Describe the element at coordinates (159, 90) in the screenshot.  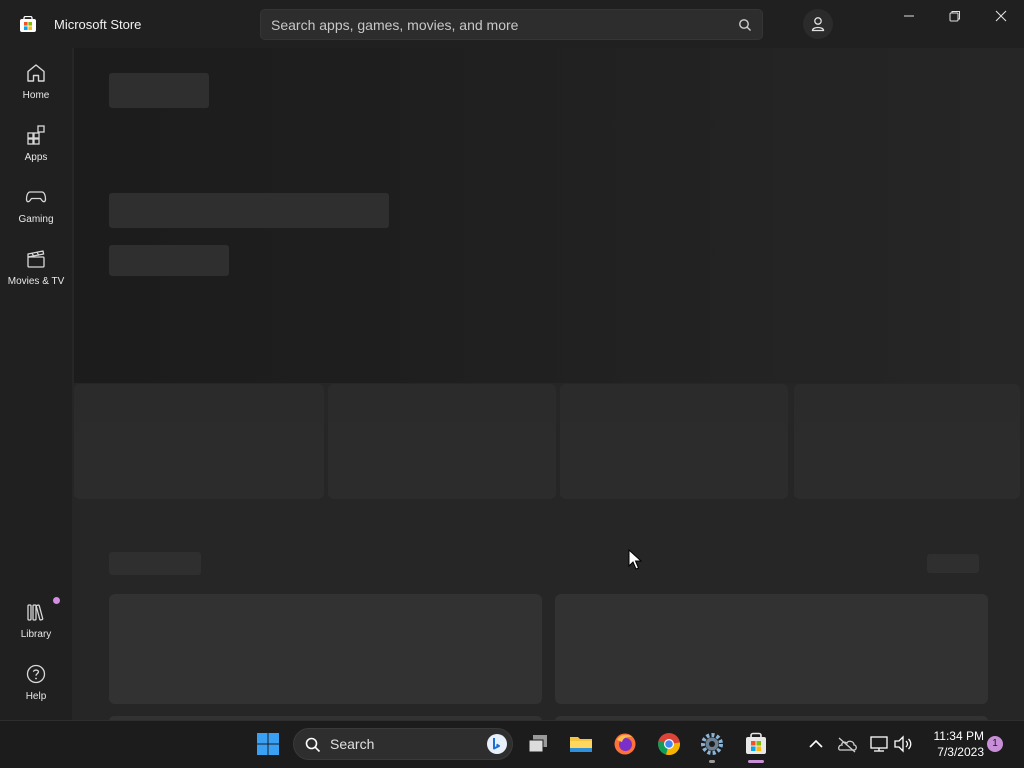
I see `hero-title-skeleton` at that location.